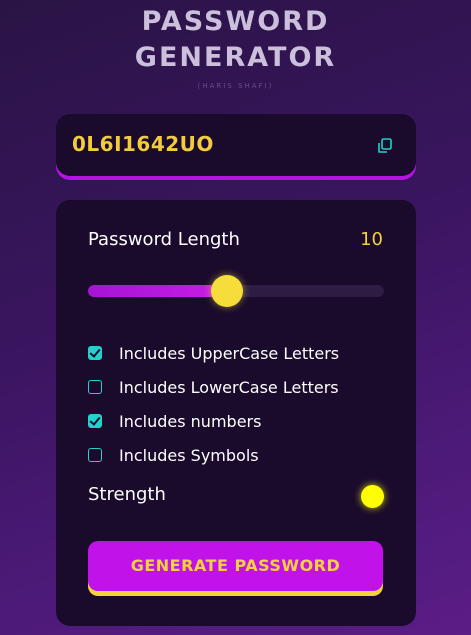  I want to click on password-display: 0L6I1642UO, so click(236, 145).